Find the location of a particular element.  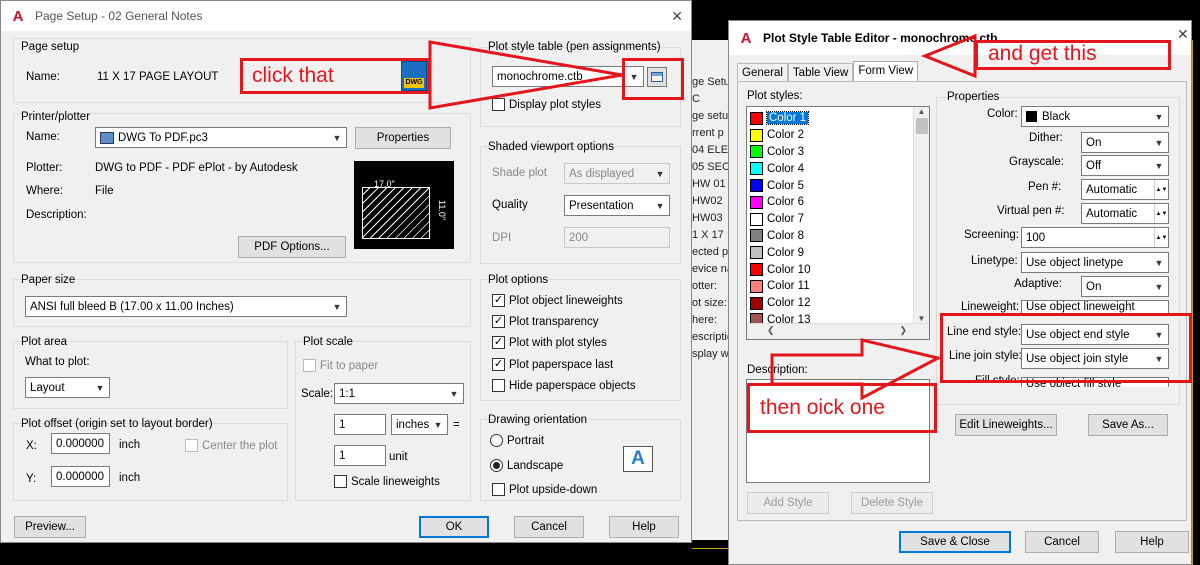

arrow-and-get-this-icon is located at coordinates (948, 56).